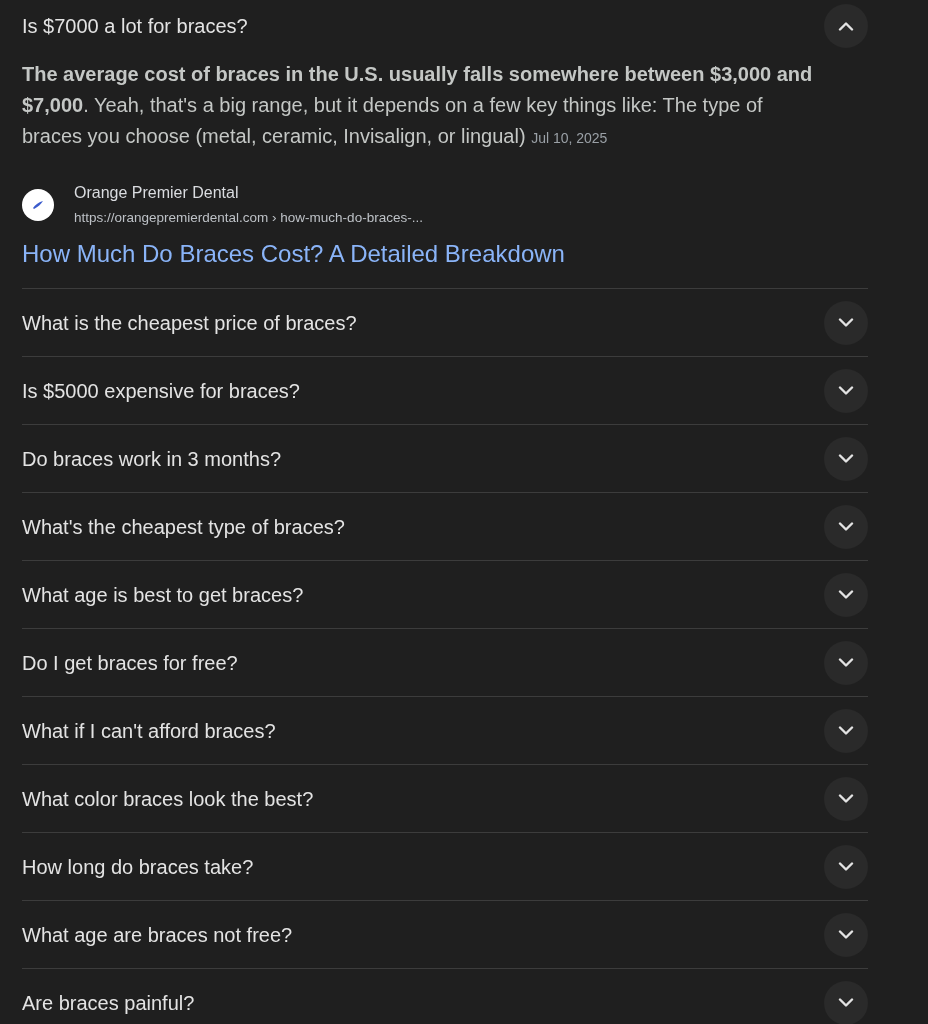 This screenshot has width=928, height=1024. I want to click on question-text: What color braces look the best?, so click(168, 798).